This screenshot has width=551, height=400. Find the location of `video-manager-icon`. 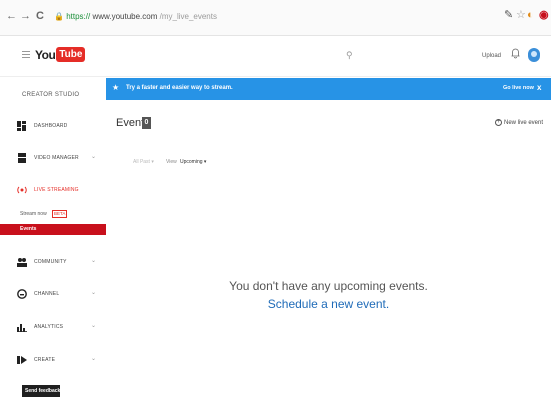

video-manager-icon is located at coordinates (22, 158).